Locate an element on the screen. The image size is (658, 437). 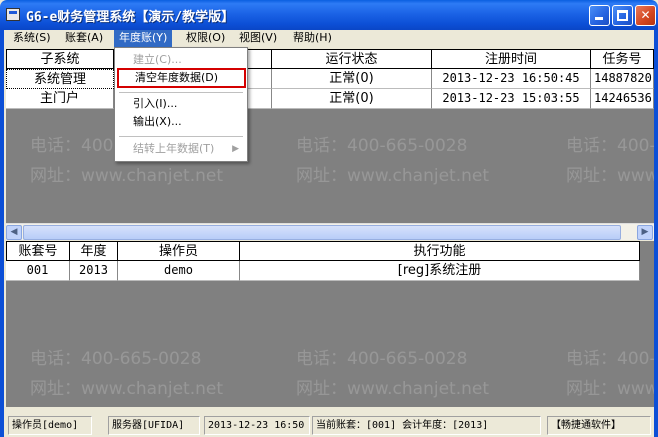
cell-account-no: 001 is located at coordinates (38, 271).